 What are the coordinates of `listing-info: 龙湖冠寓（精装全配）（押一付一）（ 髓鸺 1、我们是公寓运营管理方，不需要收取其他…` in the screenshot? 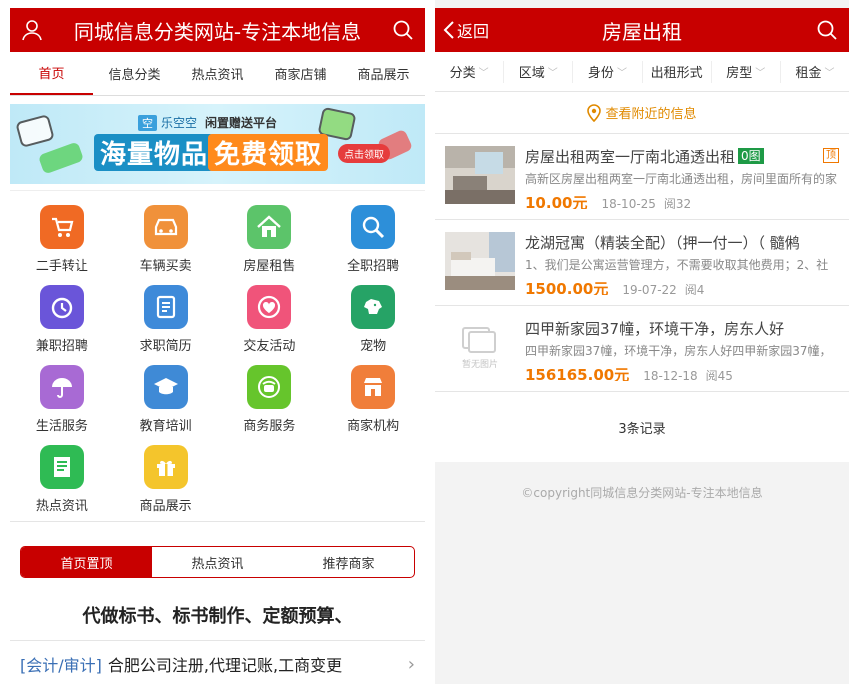 It's located at (682, 264).